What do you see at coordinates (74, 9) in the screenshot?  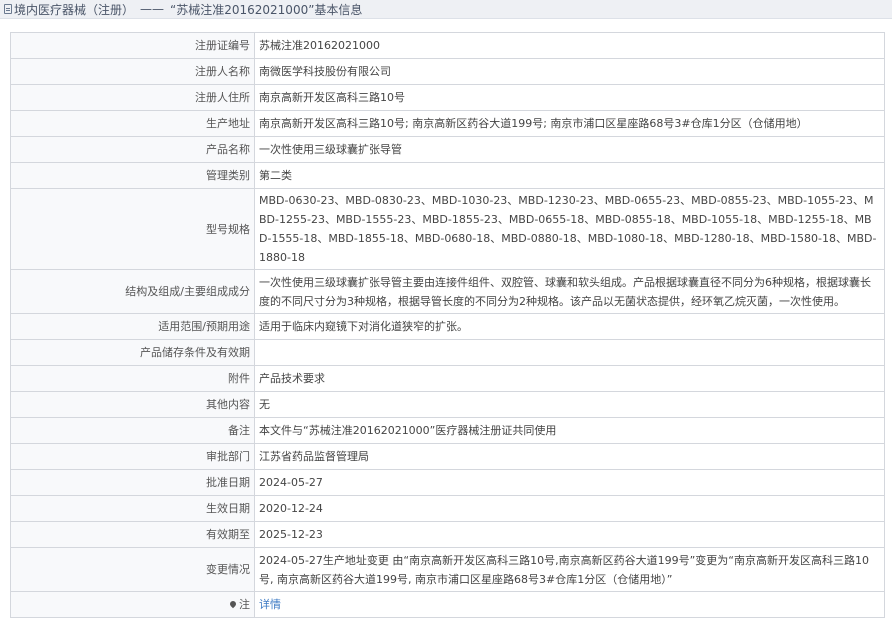 I see `header-prefix: 境内医疗器械（注册）` at bounding box center [74, 9].